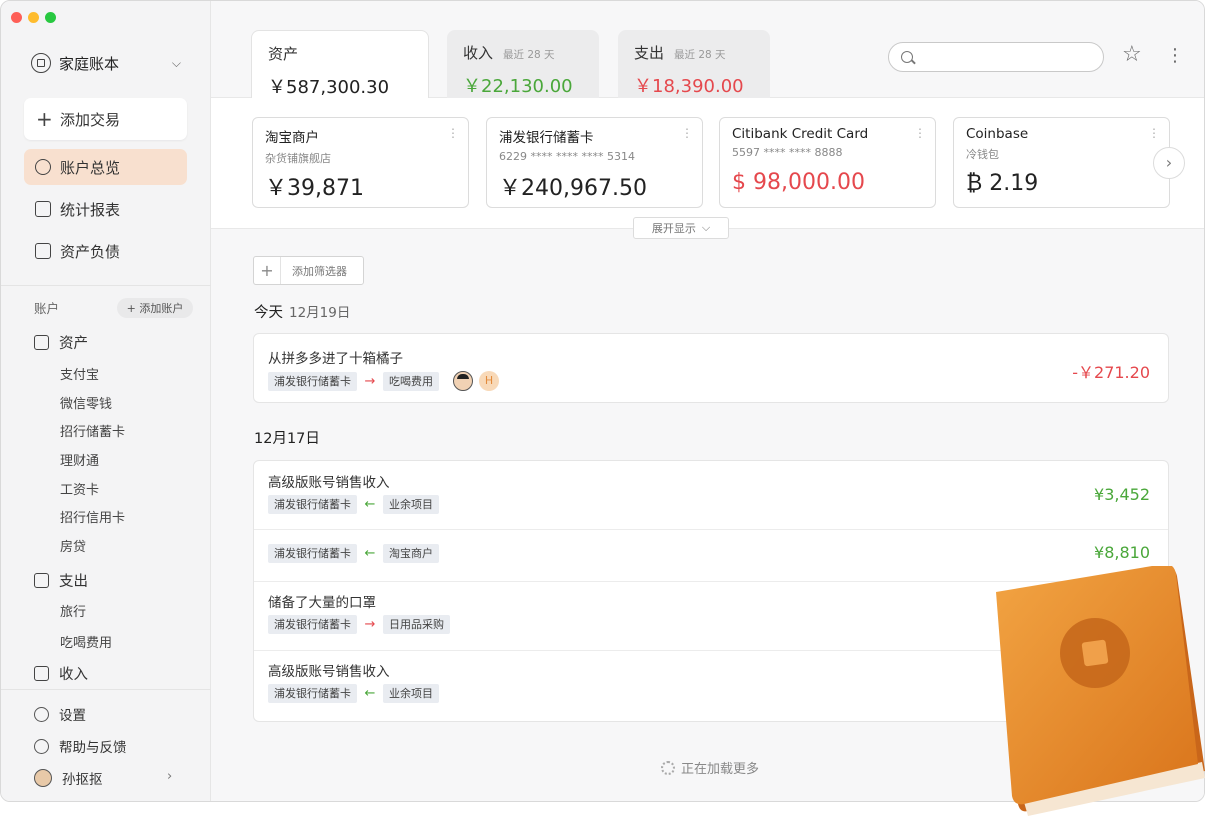 Image resolution: width=1205 pixels, height=816 pixels. What do you see at coordinates (1061, 162) in the screenshot?
I see `account-card: Coinbase 冷钱包 ₿ 2.19 ⋮` at bounding box center [1061, 162].